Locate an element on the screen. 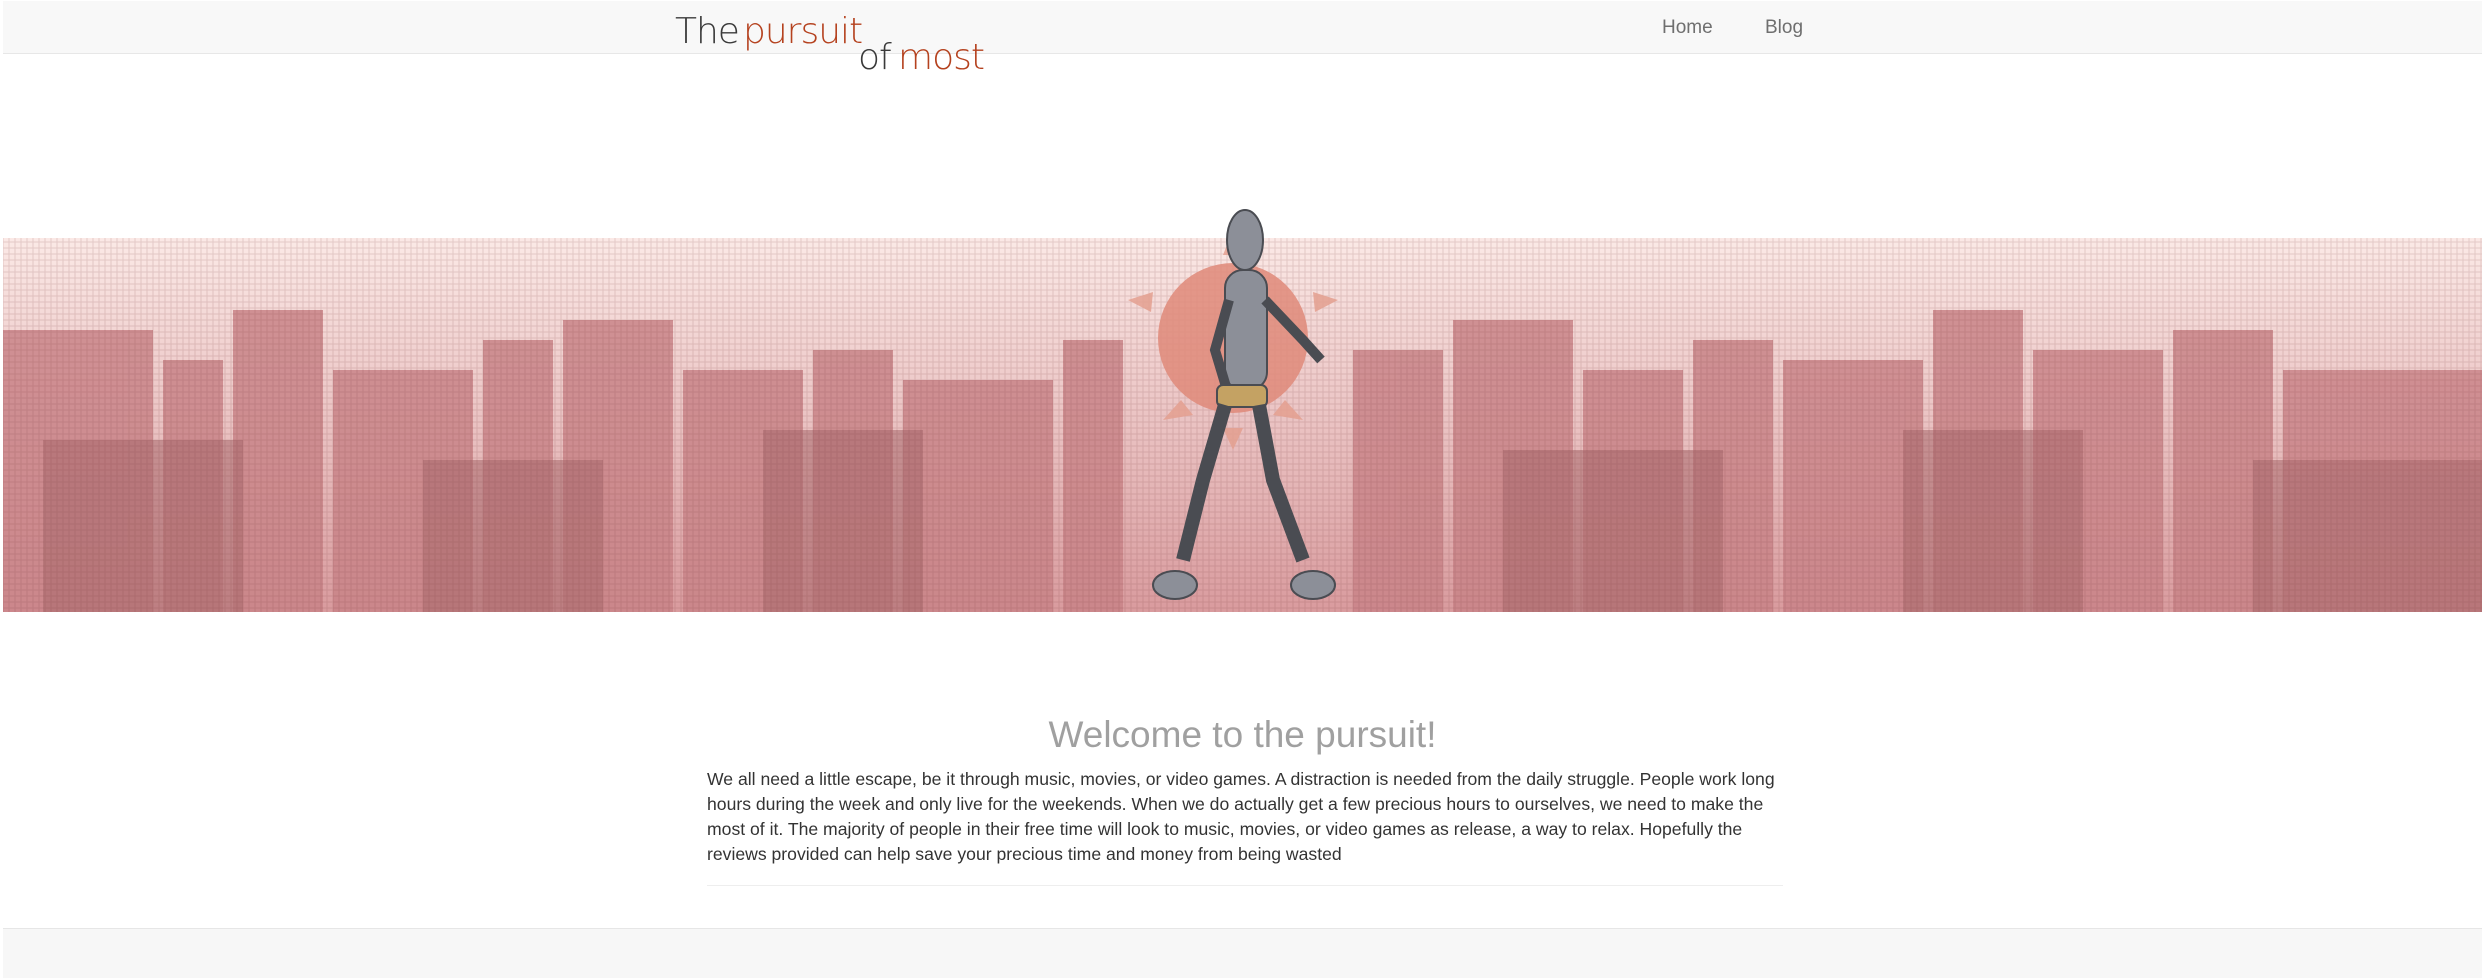  brand-logo: The pursuit of most is located at coordinates (835, 43).